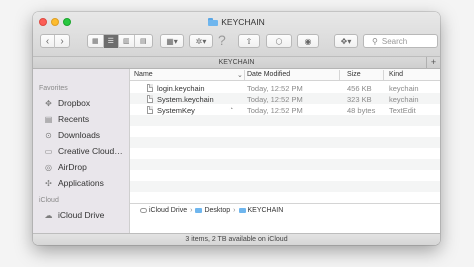  What do you see at coordinates (74, 215) in the screenshot?
I see `sidebar-item-icloud-drive: ☁ iCloud Drive` at bounding box center [74, 215].